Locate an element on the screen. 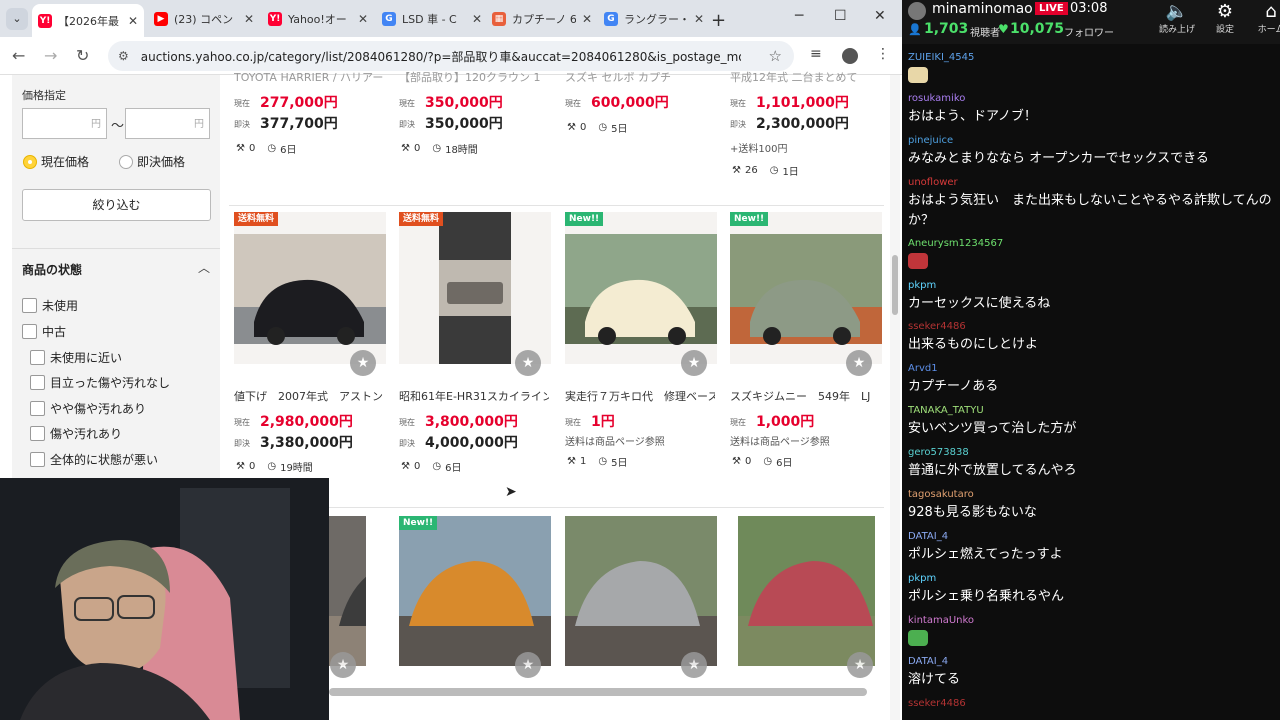 This screenshot has height=720, width=1280. radio-current-price: 現在価格 is located at coordinates (56, 161).